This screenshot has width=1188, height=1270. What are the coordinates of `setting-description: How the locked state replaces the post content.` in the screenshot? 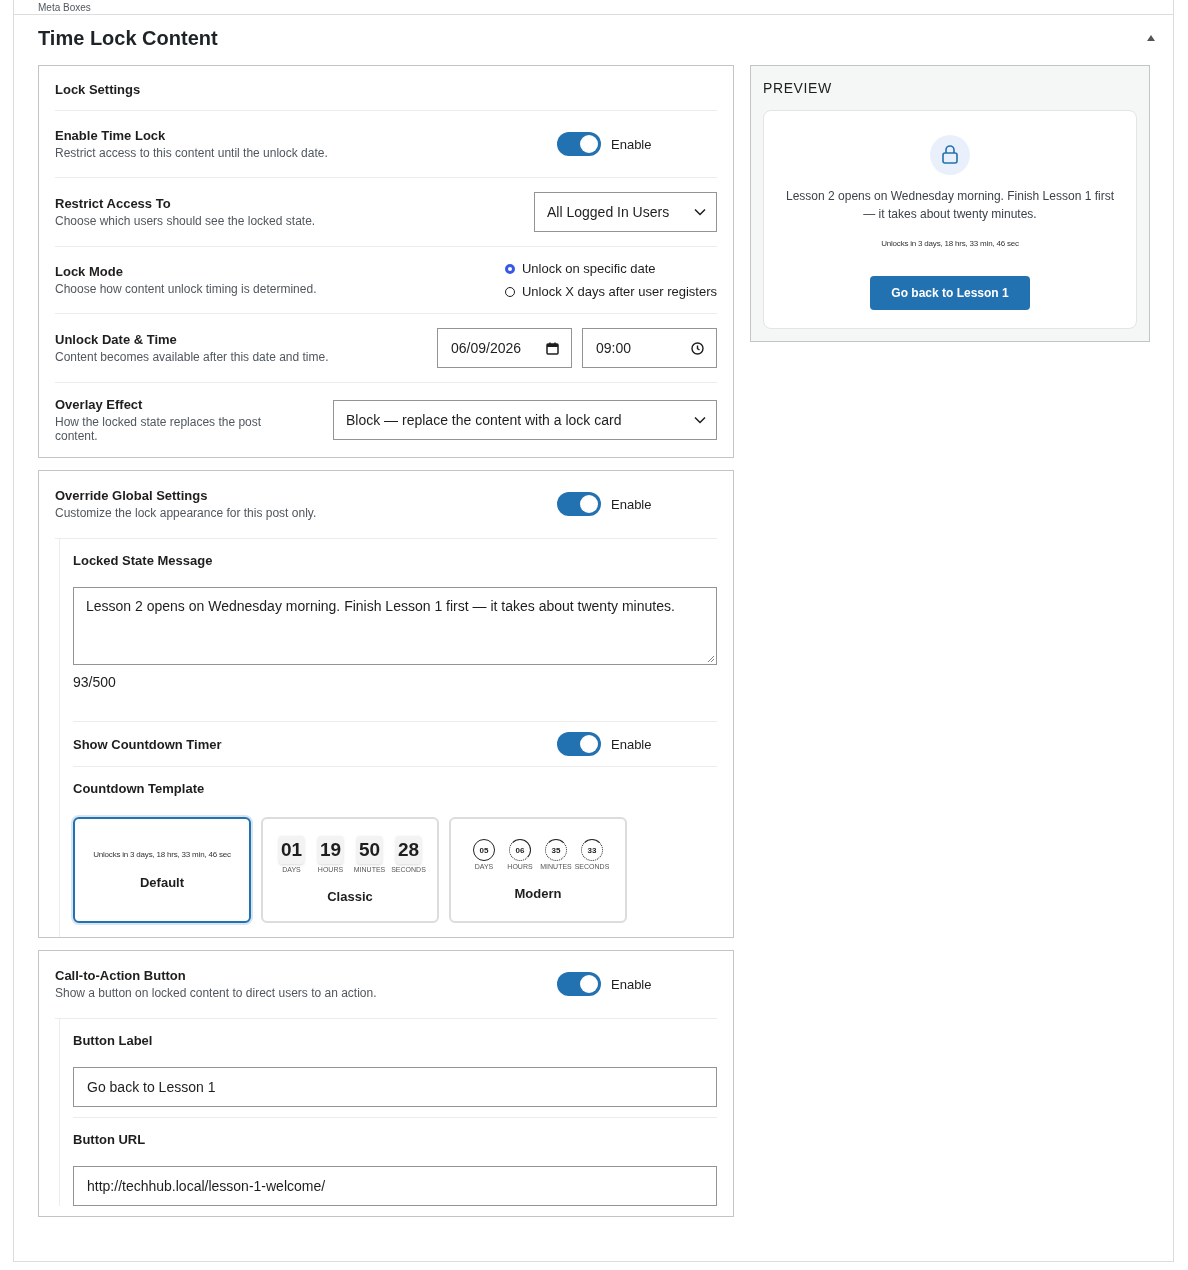 It's located at (159, 429).